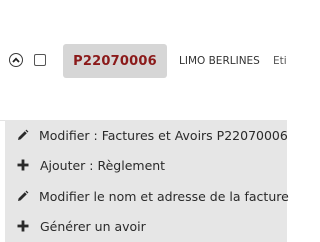 Image resolution: width=320 pixels, height=242 pixels. What do you see at coordinates (93, 226) in the screenshot?
I see `menu-item-label: Générer un avoir` at bounding box center [93, 226].